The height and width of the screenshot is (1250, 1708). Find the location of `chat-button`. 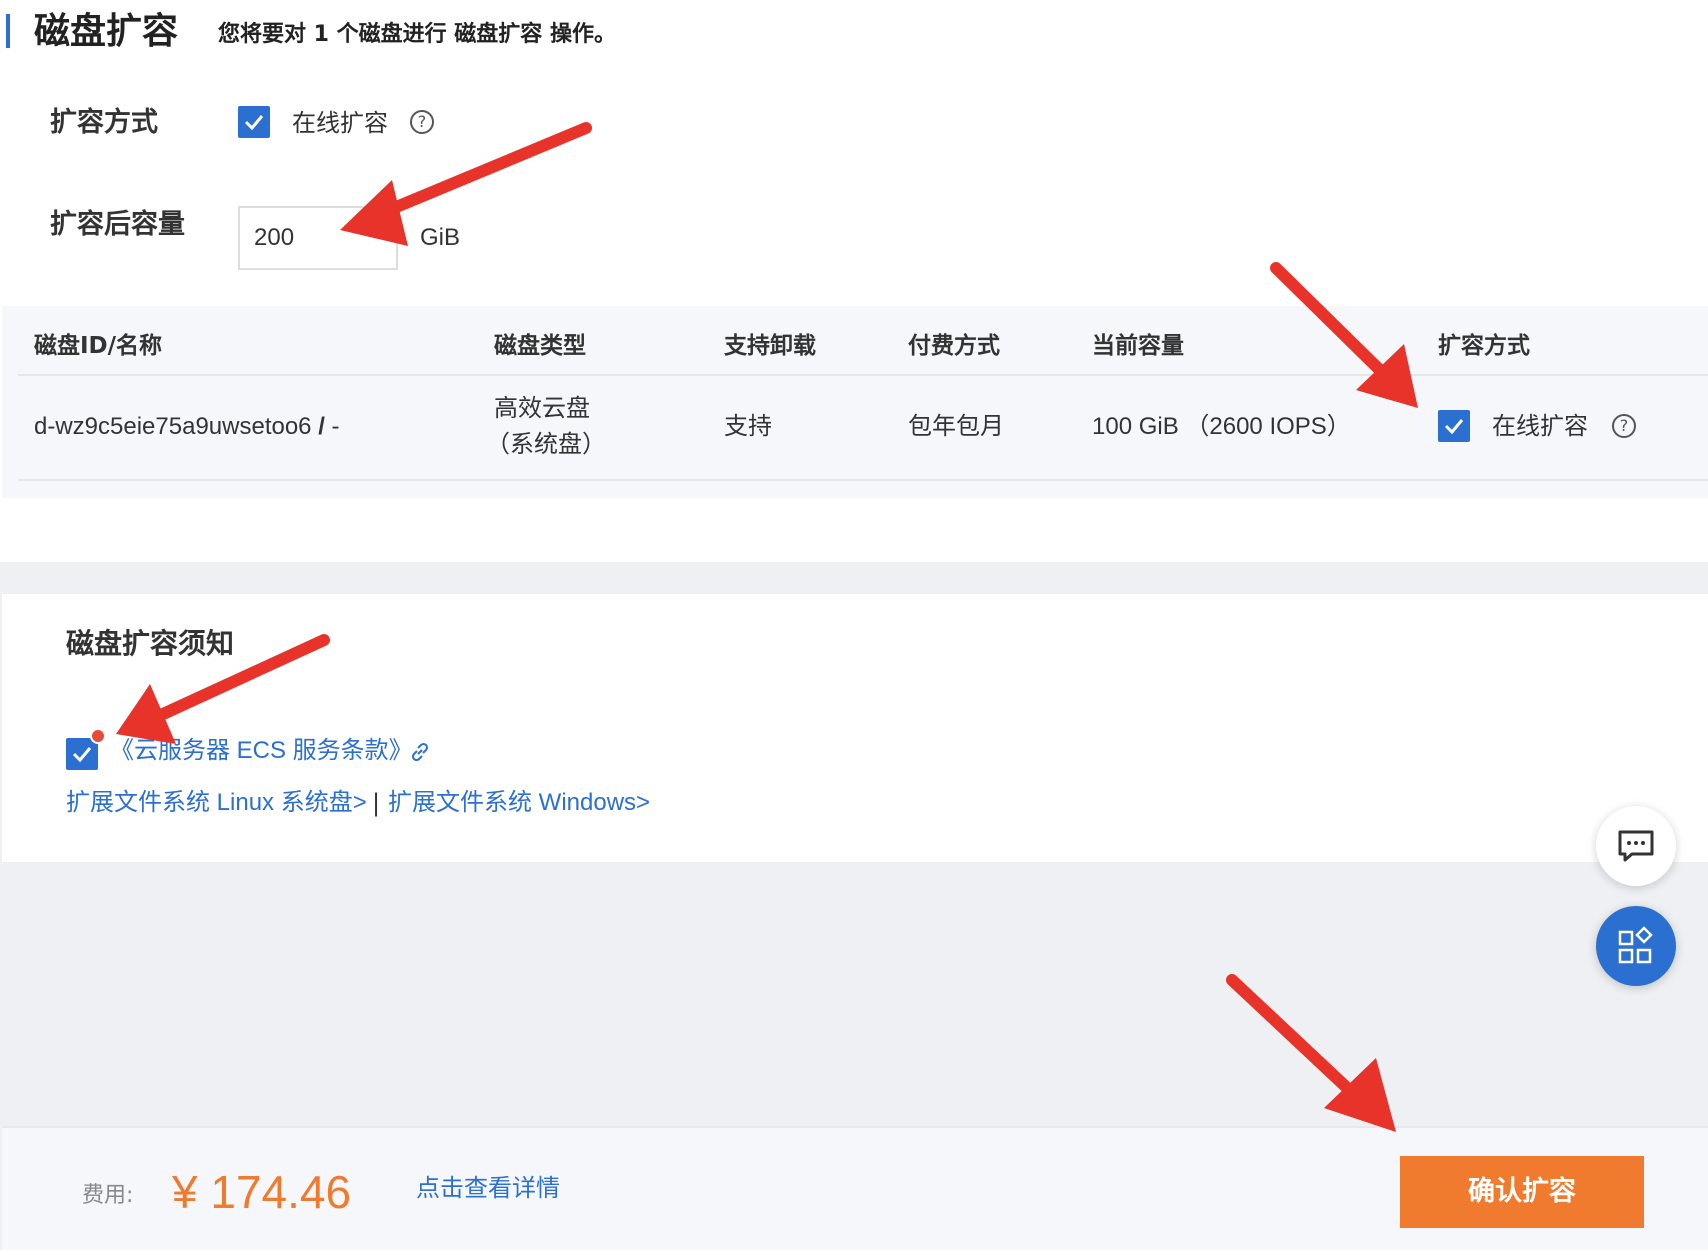

chat-button is located at coordinates (1636, 846).